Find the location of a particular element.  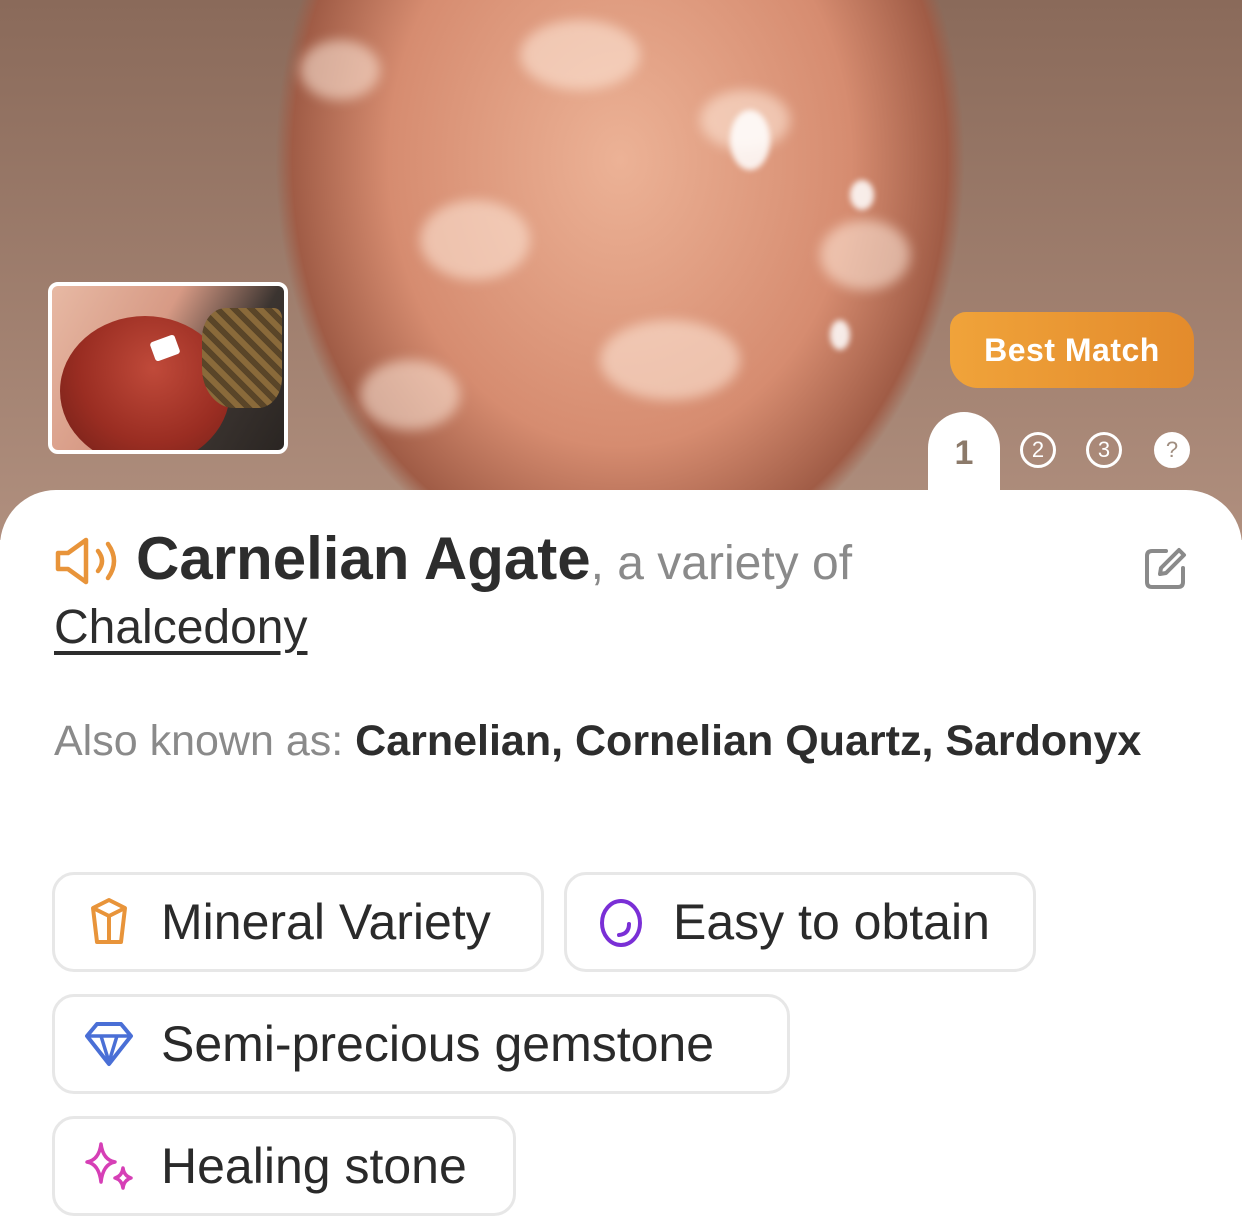

sparkles-icon is located at coordinates (109, 1166).